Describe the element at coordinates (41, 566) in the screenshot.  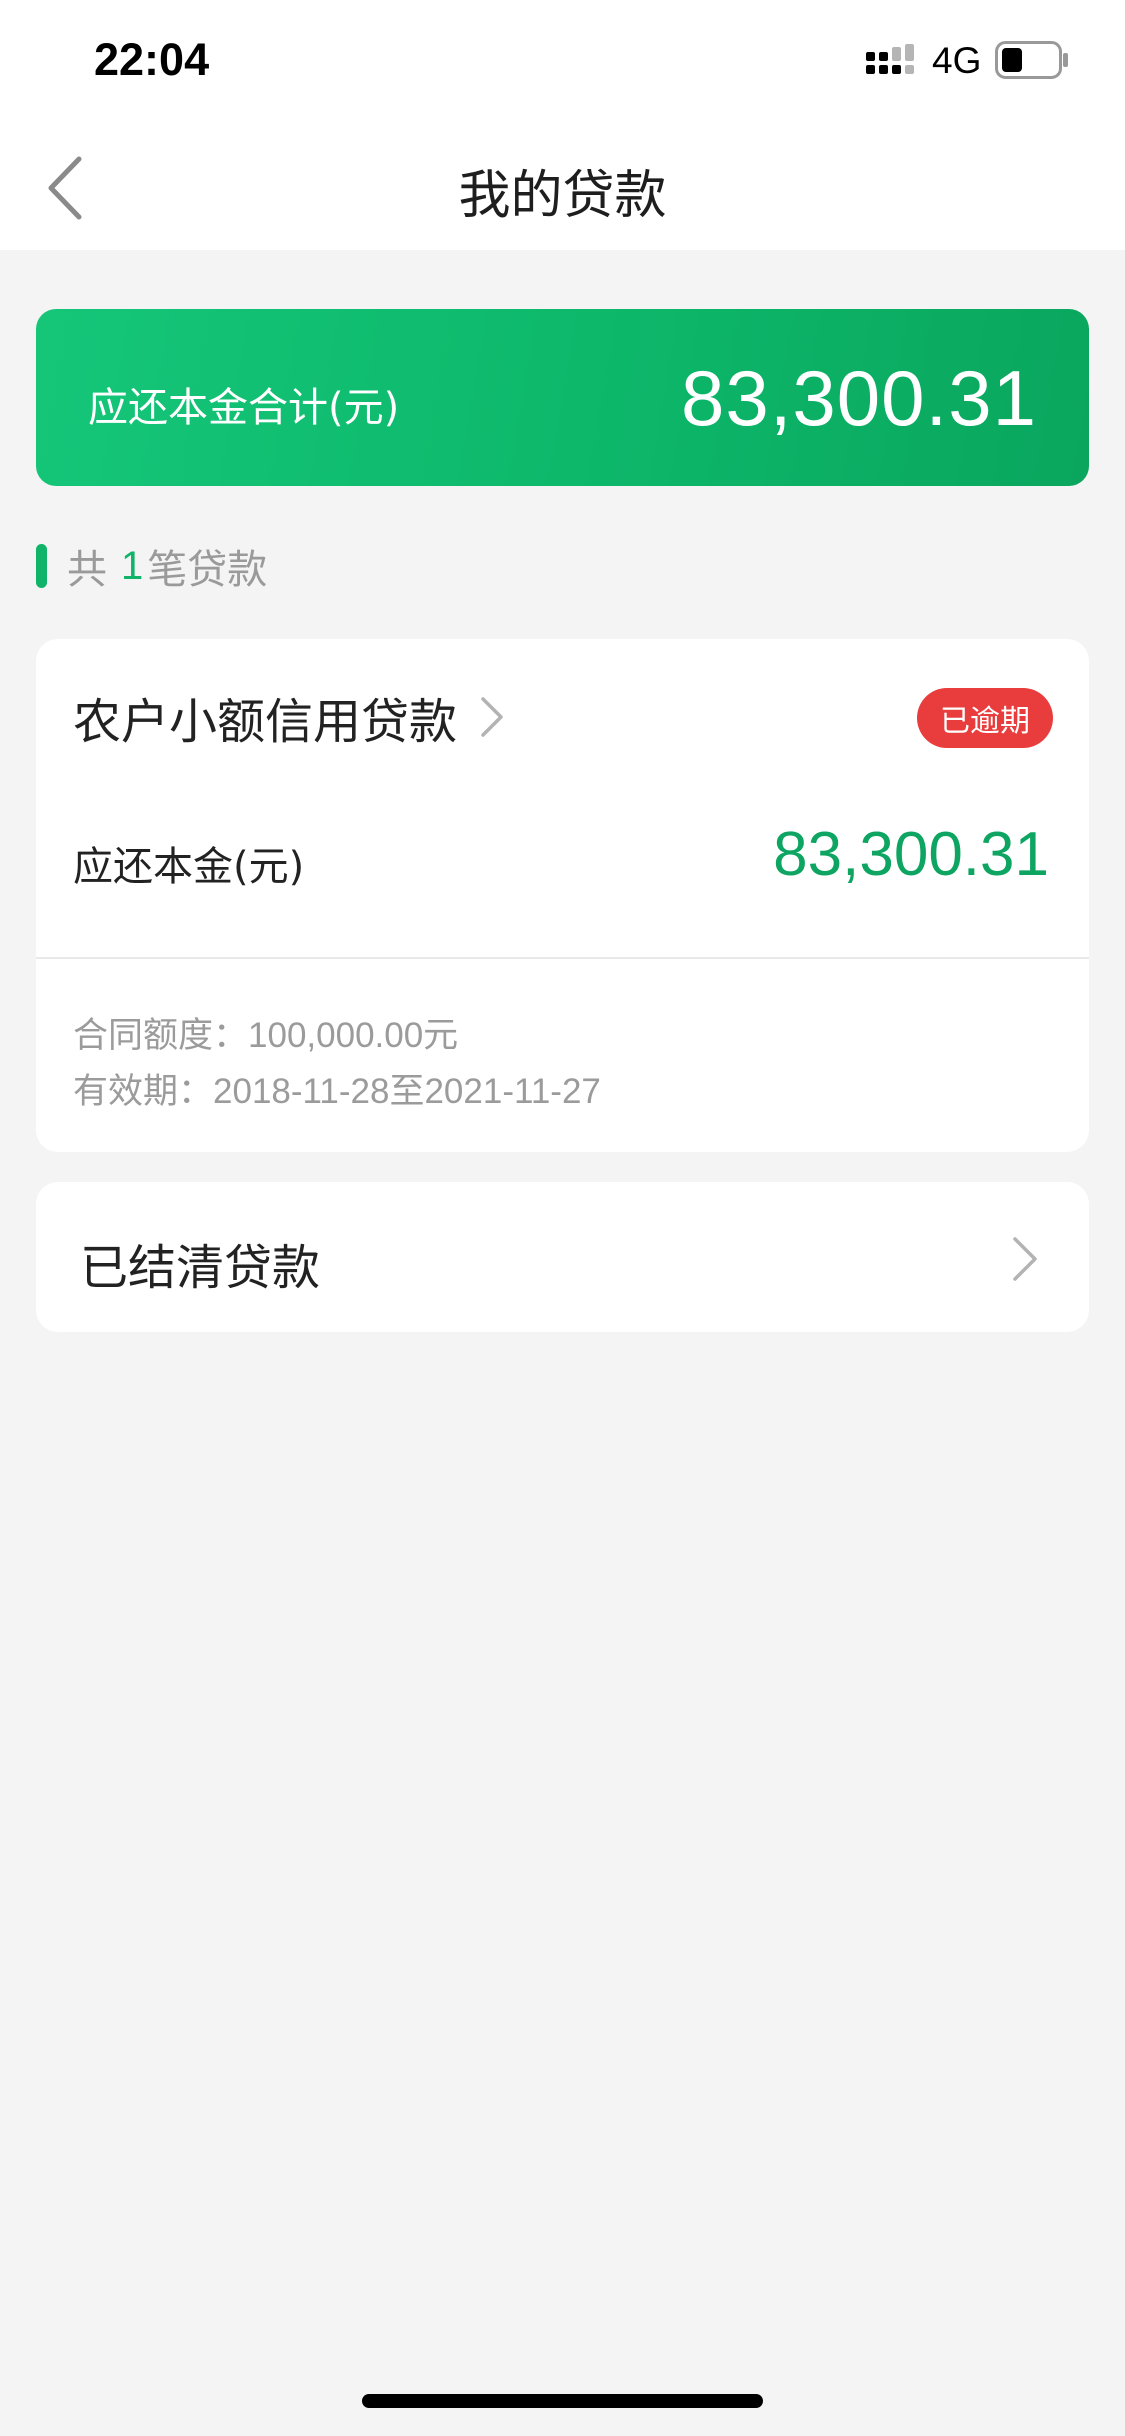
I see `section-marker` at that location.